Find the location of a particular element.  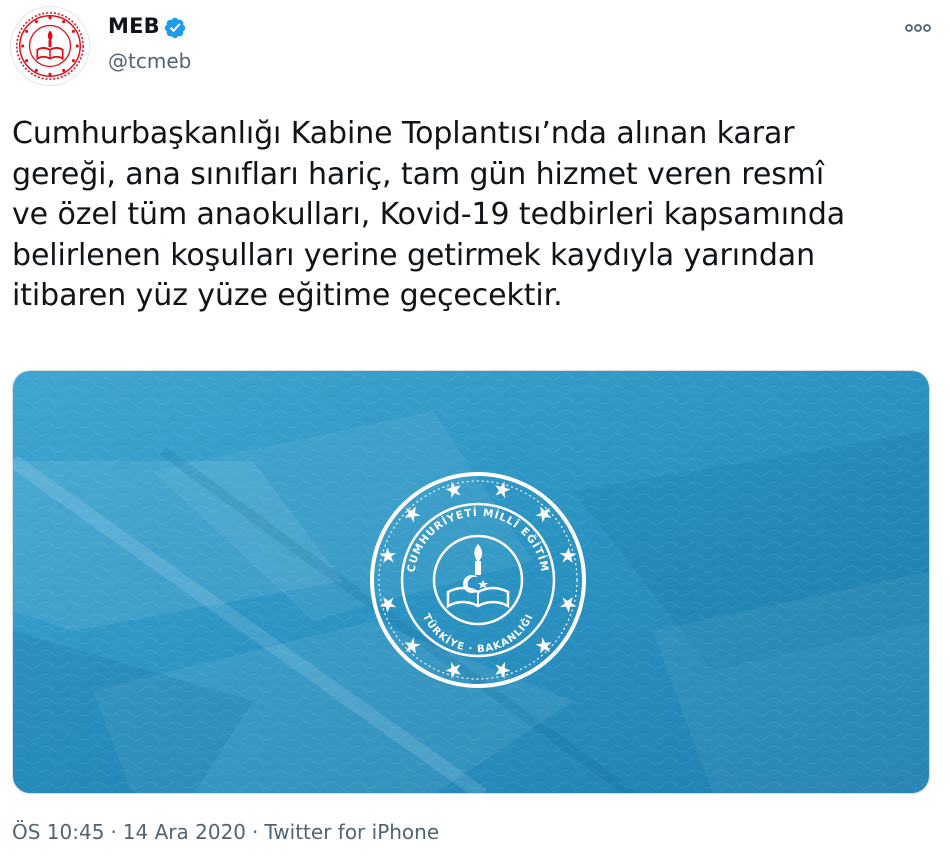

tweet-header: MEB @tcmeb is located at coordinates (475, 50).